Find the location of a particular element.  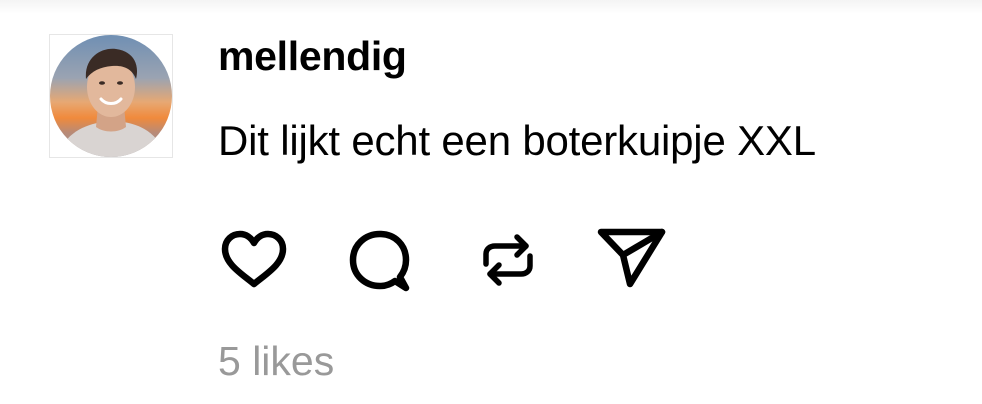

repost-icon is located at coordinates (508, 260).